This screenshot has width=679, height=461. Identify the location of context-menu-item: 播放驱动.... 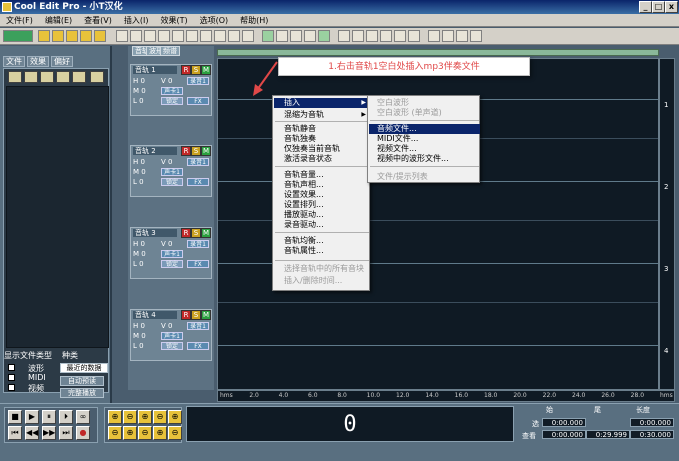
(322, 215).